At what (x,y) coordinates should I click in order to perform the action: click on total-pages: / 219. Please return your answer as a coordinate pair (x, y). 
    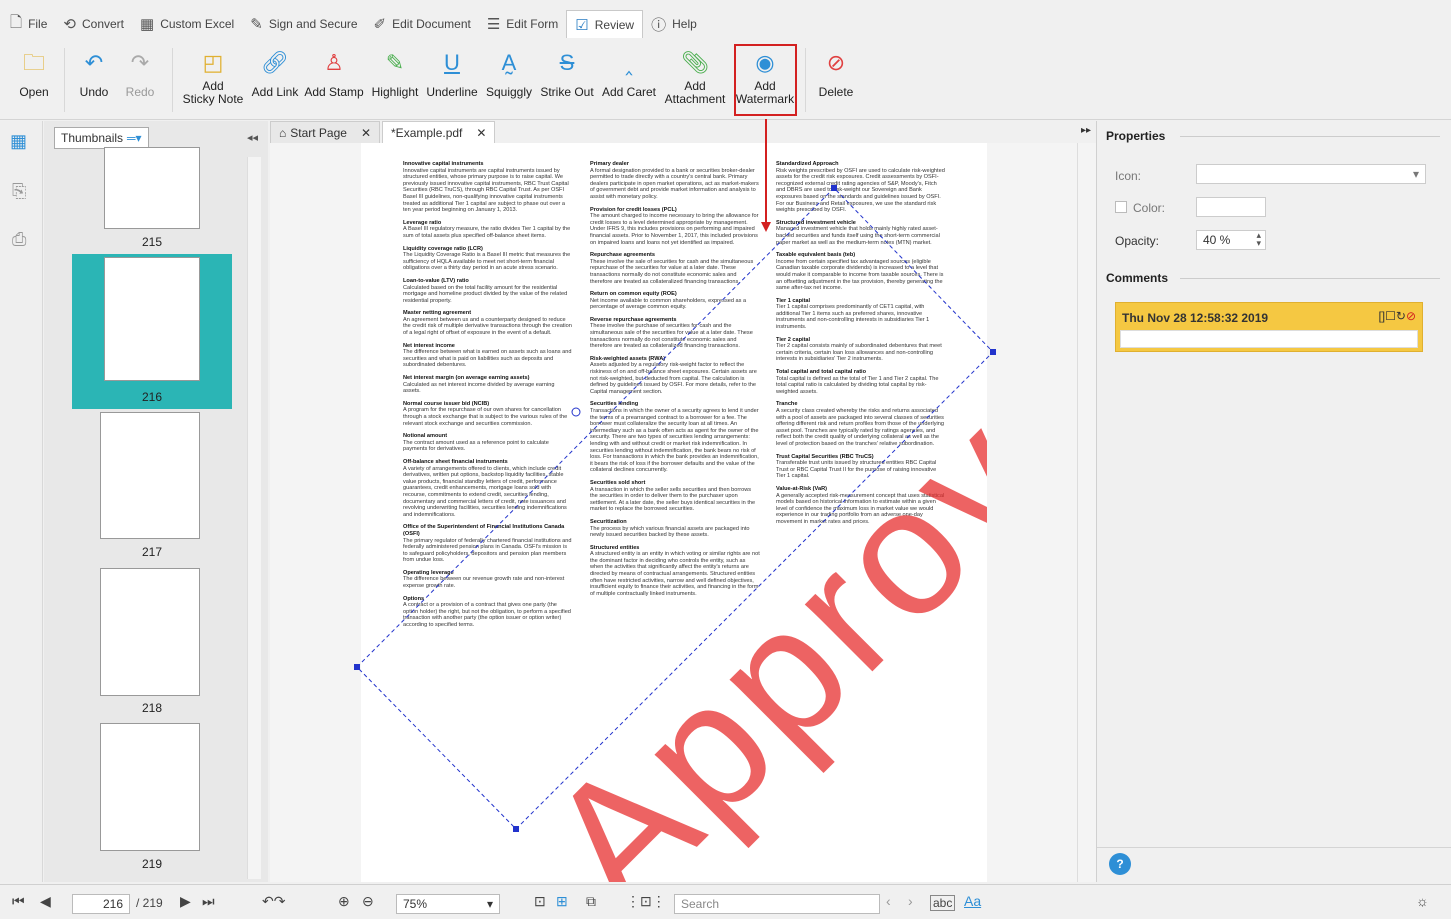
    Looking at the image, I should click on (149, 903).